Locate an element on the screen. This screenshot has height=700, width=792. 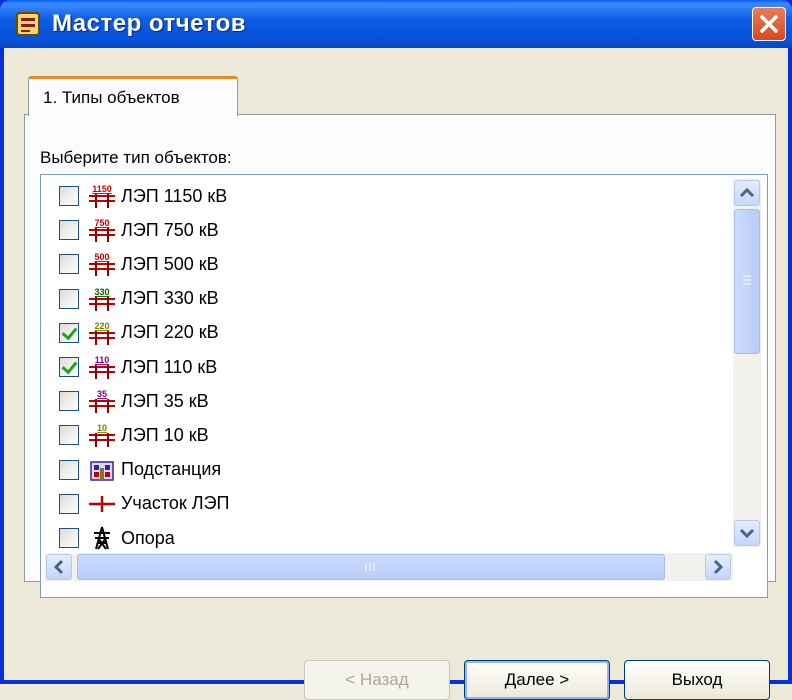
back-button: < Назад is located at coordinates (377, 680).